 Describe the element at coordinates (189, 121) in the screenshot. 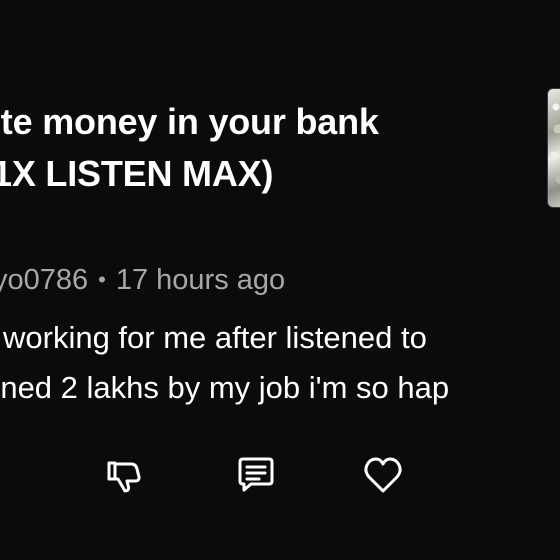

I see `video-title-line-1: ite money in your bank` at that location.